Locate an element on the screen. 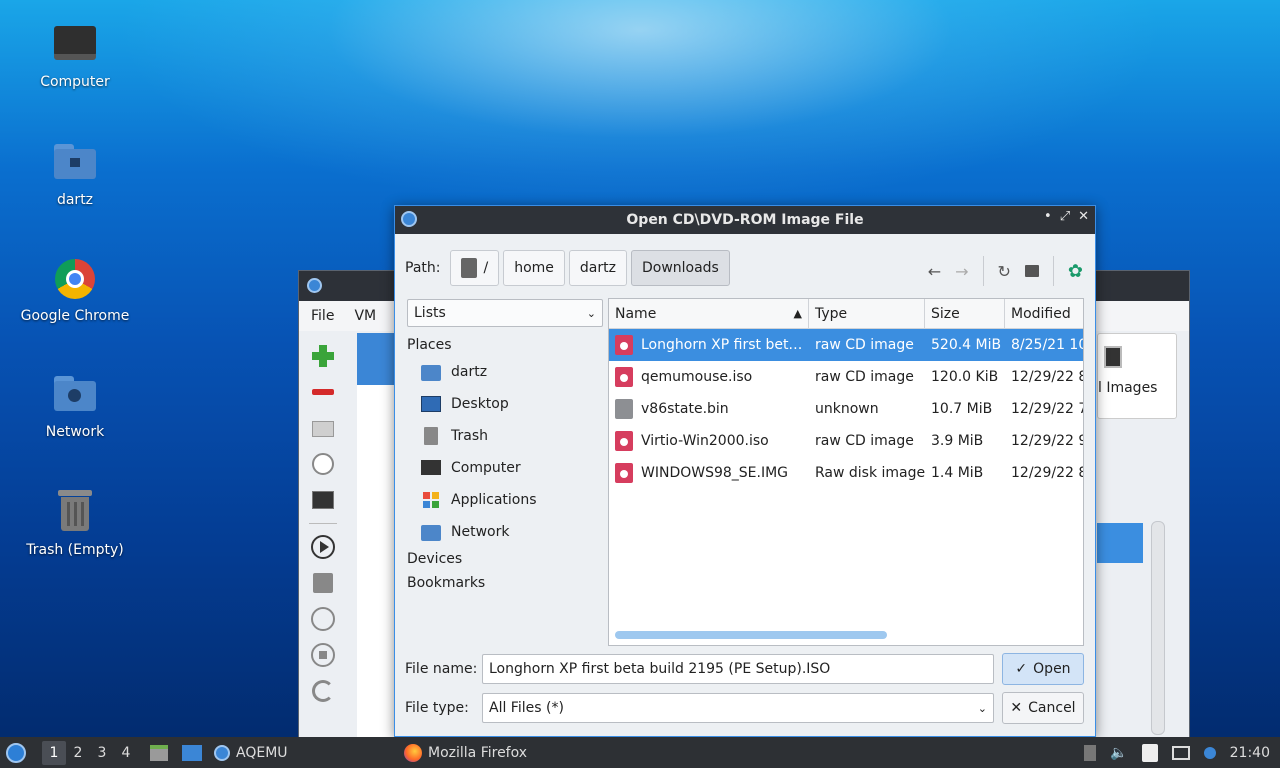 The width and height of the screenshot is (1280, 768). settings-gear-icon: ✿ is located at coordinates (1075, 271).